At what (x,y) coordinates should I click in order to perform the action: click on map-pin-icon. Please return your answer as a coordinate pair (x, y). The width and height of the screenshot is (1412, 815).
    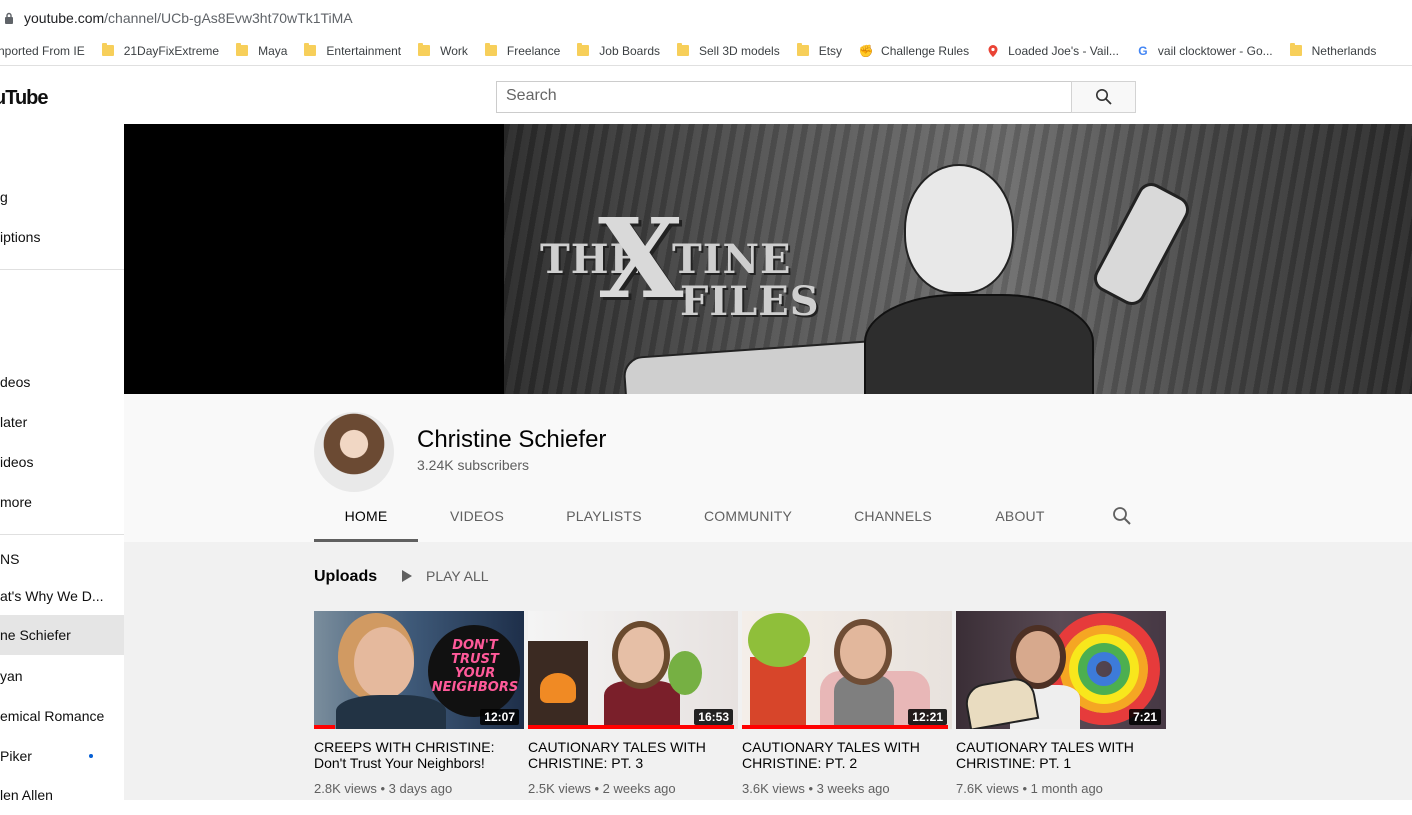
    Looking at the image, I should click on (993, 50).